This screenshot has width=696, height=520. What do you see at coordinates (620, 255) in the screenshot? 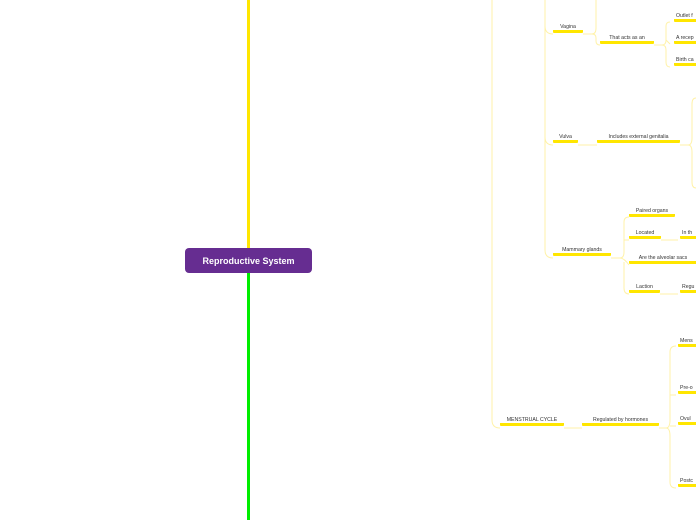
I see `mammary-branch-line` at bounding box center [620, 255].